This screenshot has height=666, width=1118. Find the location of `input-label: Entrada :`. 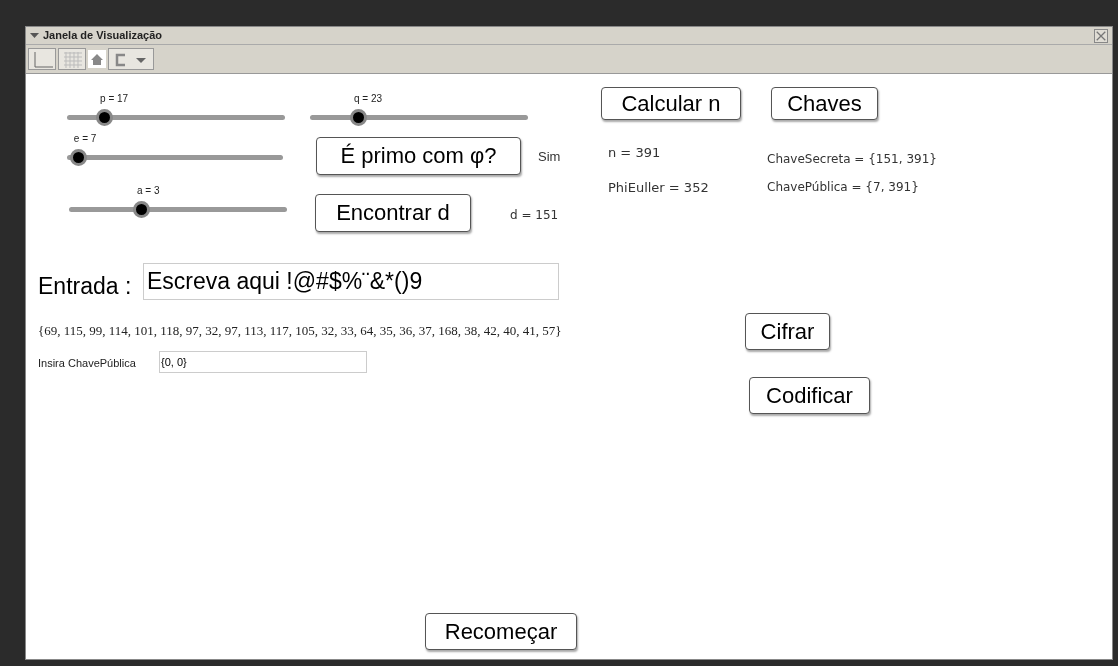

input-label: Entrada : is located at coordinates (85, 286).